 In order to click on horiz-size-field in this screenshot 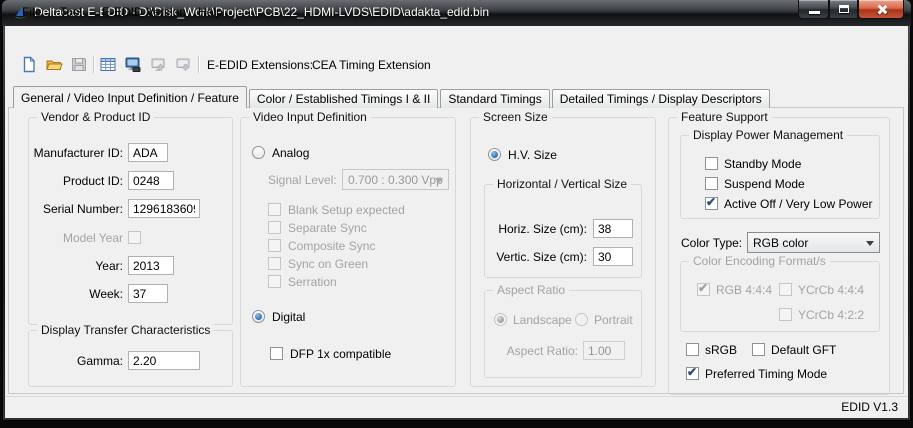, I will do `click(613, 228)`.